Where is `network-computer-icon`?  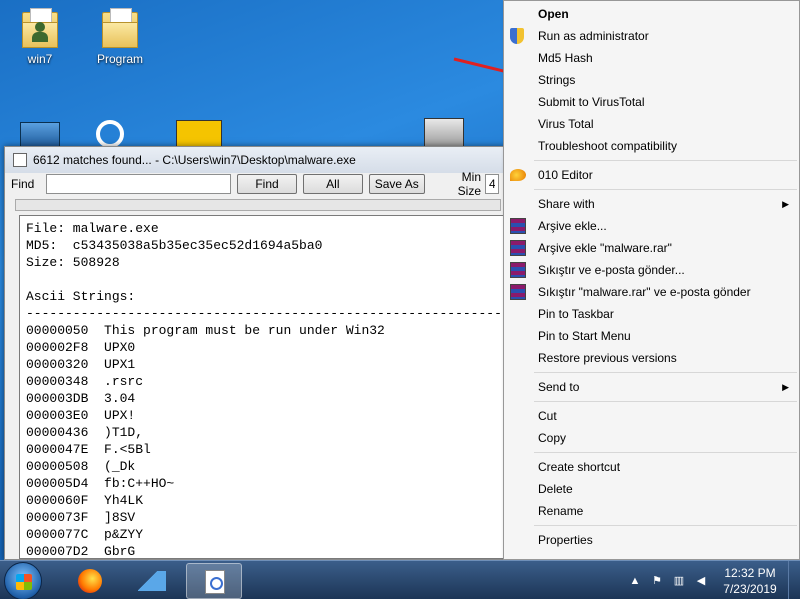 network-computer-icon is located at coordinates (444, 133).